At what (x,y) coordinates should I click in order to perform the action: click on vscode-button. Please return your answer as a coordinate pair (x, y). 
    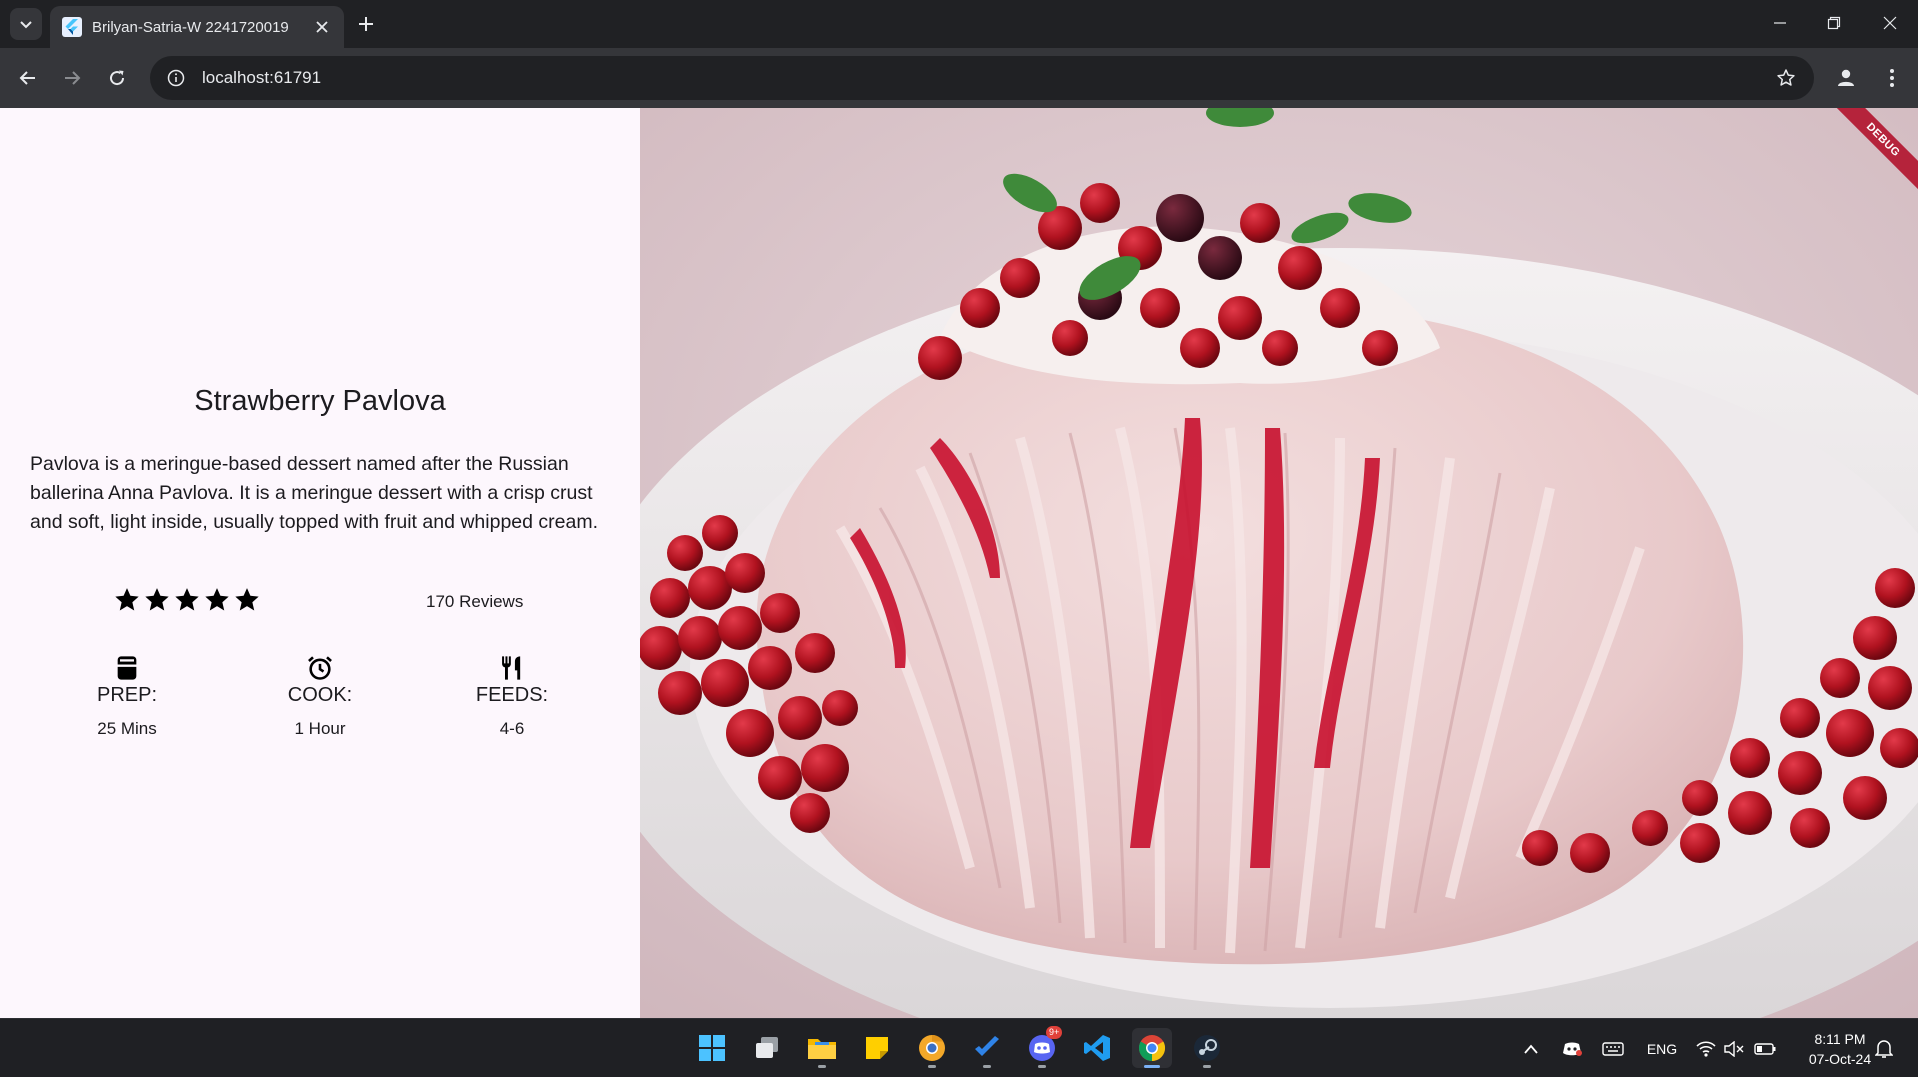
    Looking at the image, I should click on (1097, 1048).